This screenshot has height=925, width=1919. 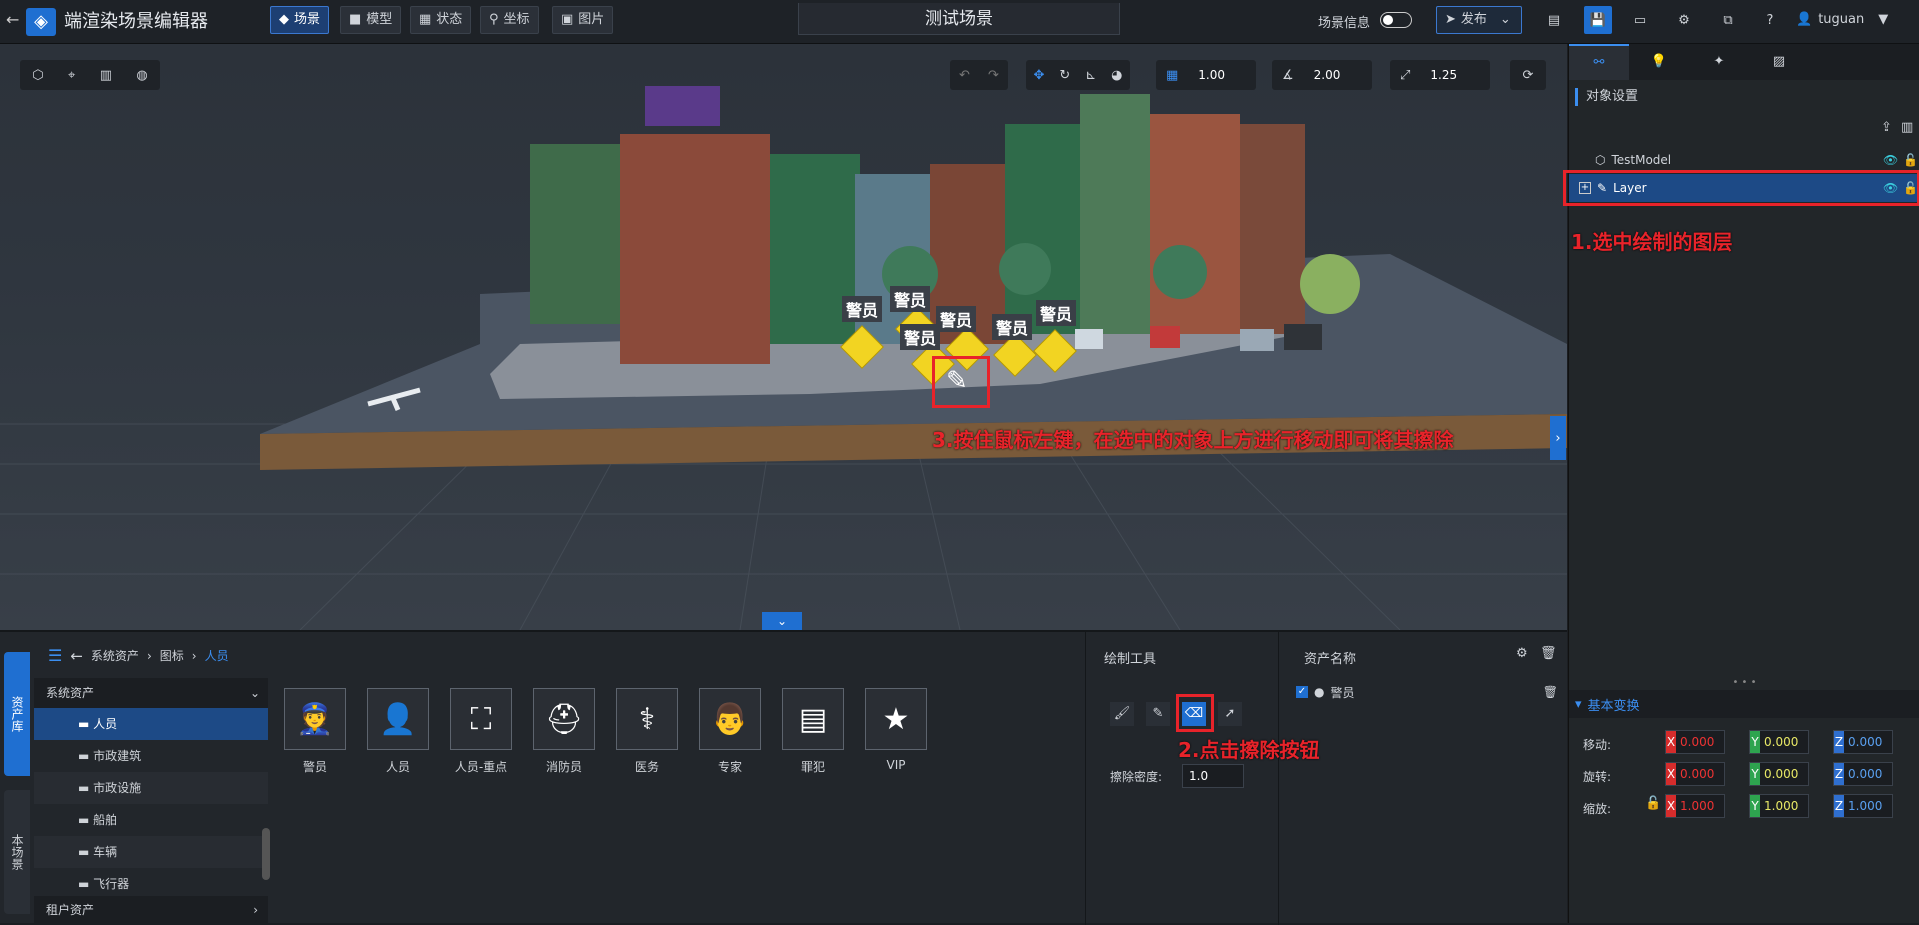 I want to click on tree-item-personnel: ▬ 人员, so click(x=151, y=724).